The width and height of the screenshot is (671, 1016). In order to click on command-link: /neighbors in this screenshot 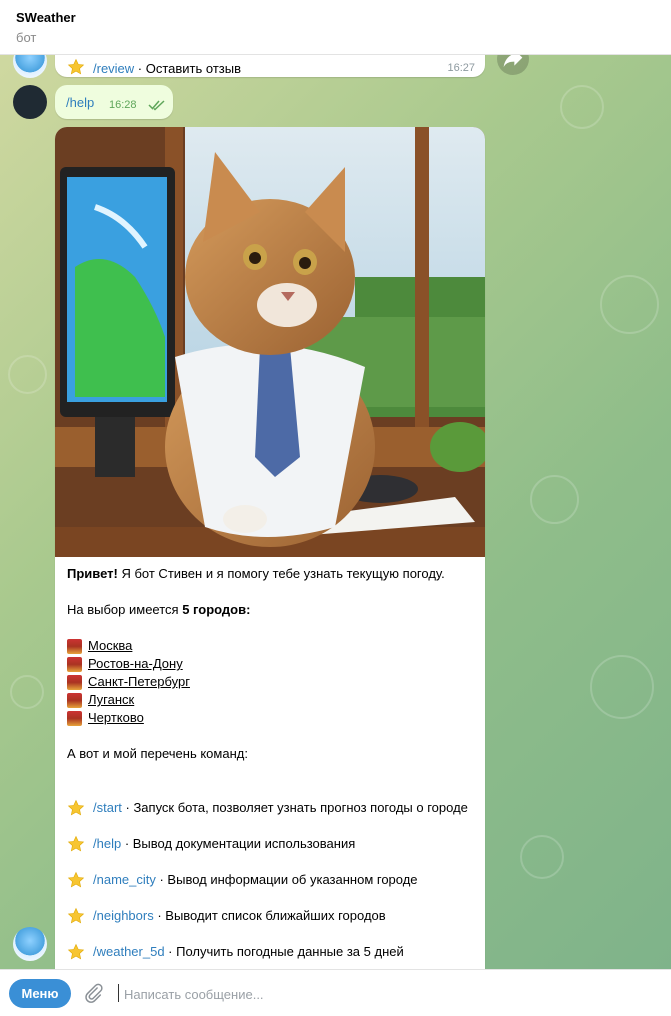, I will do `click(123, 915)`.